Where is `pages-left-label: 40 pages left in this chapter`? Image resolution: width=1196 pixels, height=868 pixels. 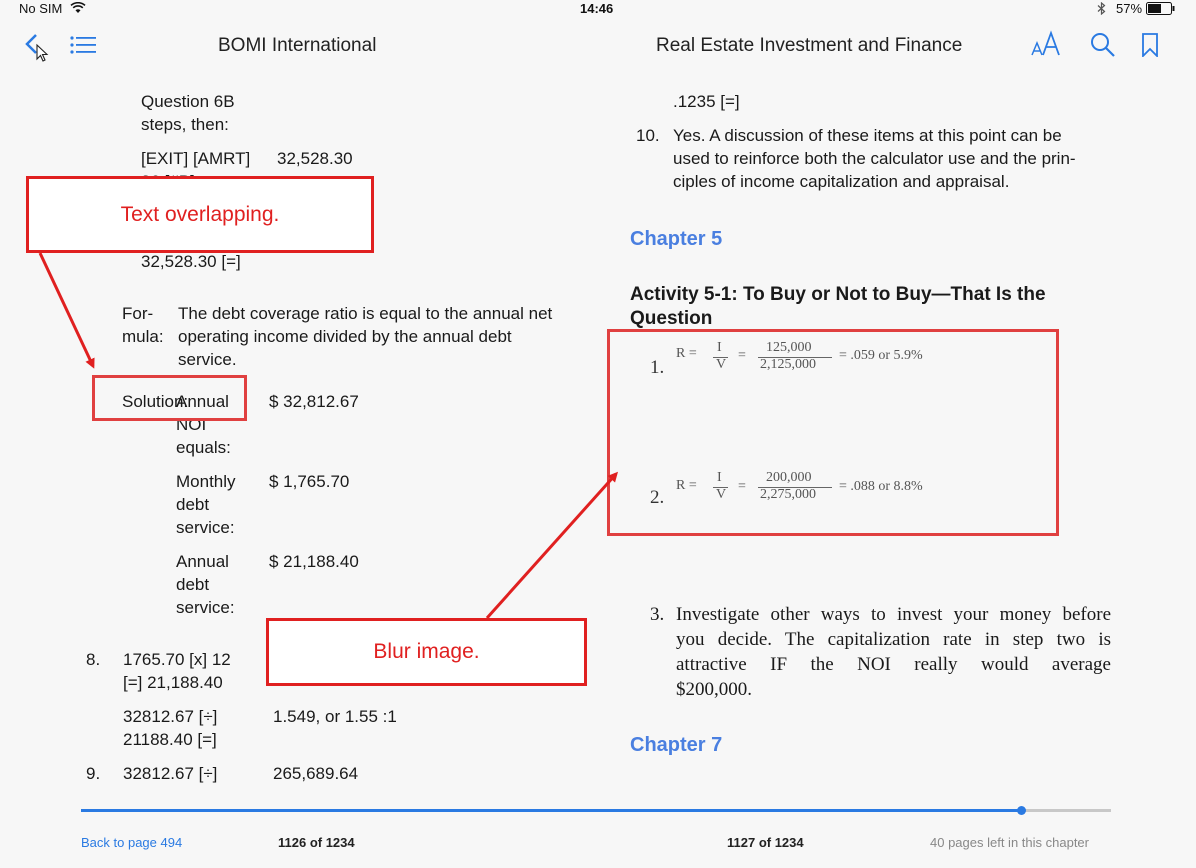
pages-left-label: 40 pages left in this chapter is located at coordinates (1009, 842).